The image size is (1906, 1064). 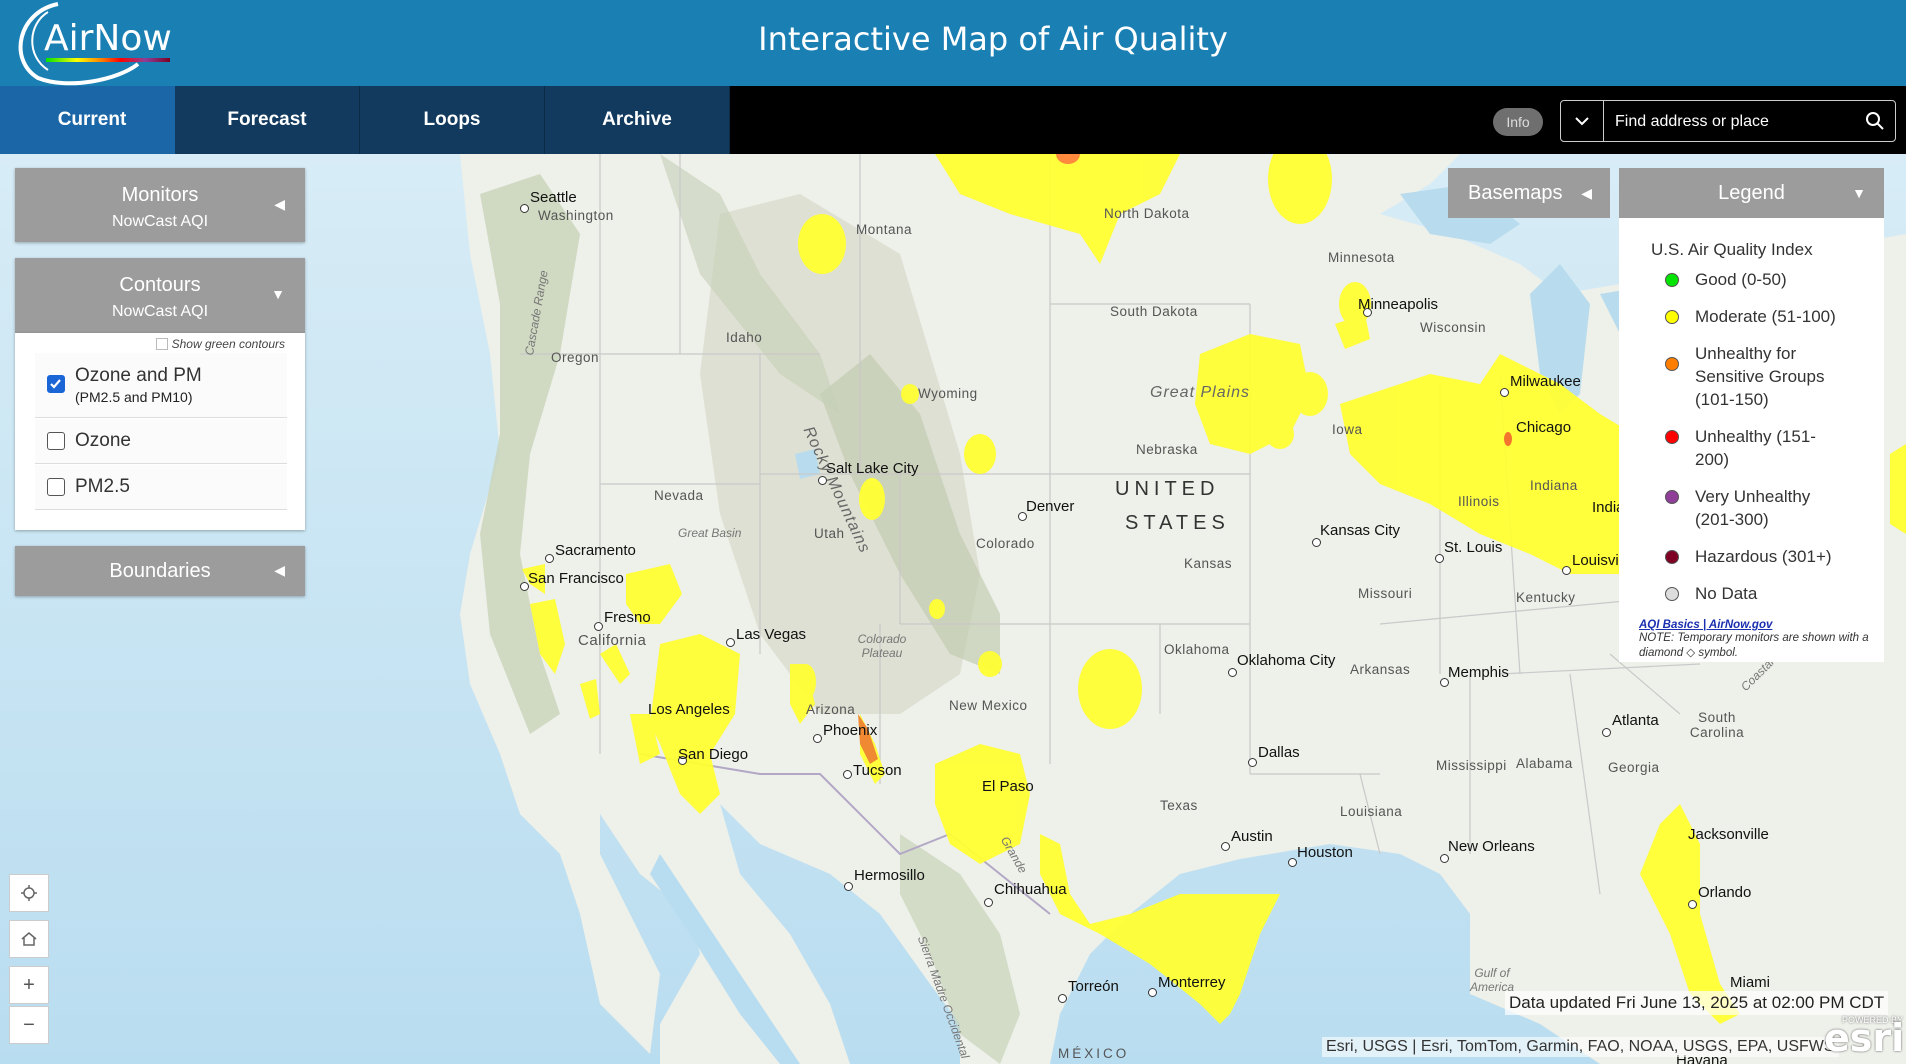 What do you see at coordinates (160, 311) in the screenshot?
I see `contours-subtitle: NowCast AQI` at bounding box center [160, 311].